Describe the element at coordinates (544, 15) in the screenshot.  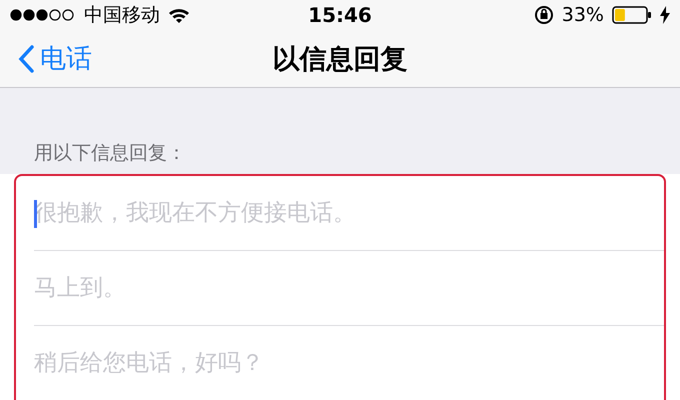
I see `rotation-lock-icon` at that location.